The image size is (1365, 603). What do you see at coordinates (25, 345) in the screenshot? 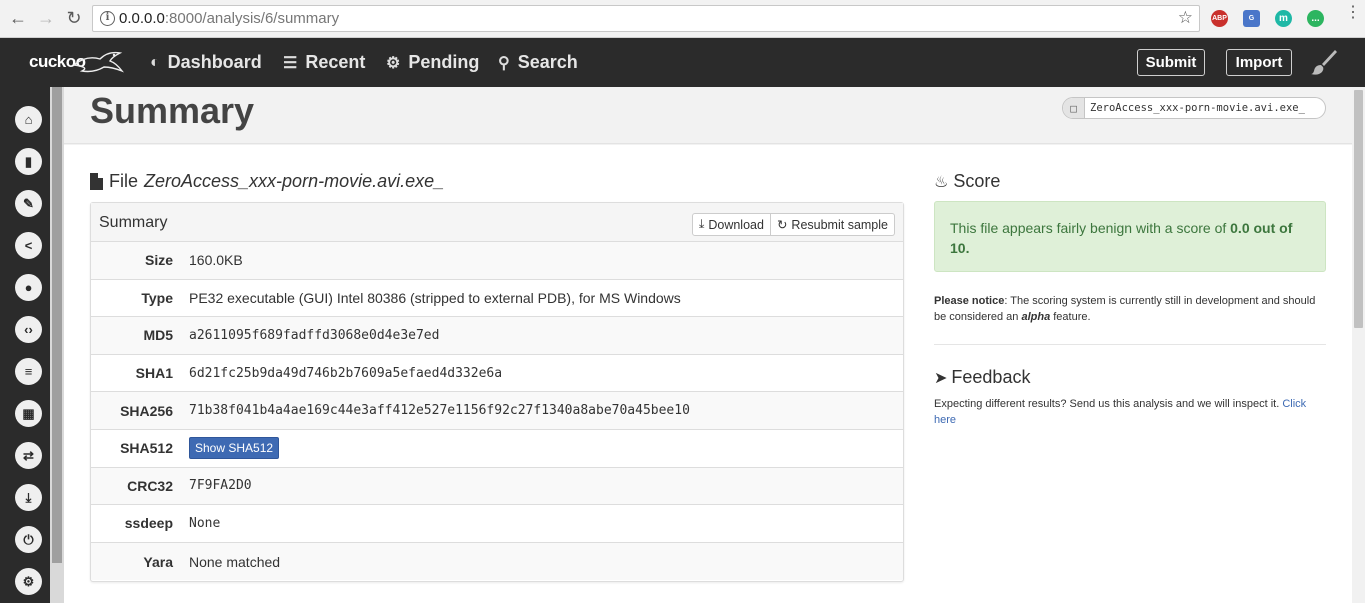
I see `left-sidebar: ⌂ ▮ ✎ < ● ‹› ≡ ▦ ⇄ ⤓ ⏻ ⚙` at bounding box center [25, 345].